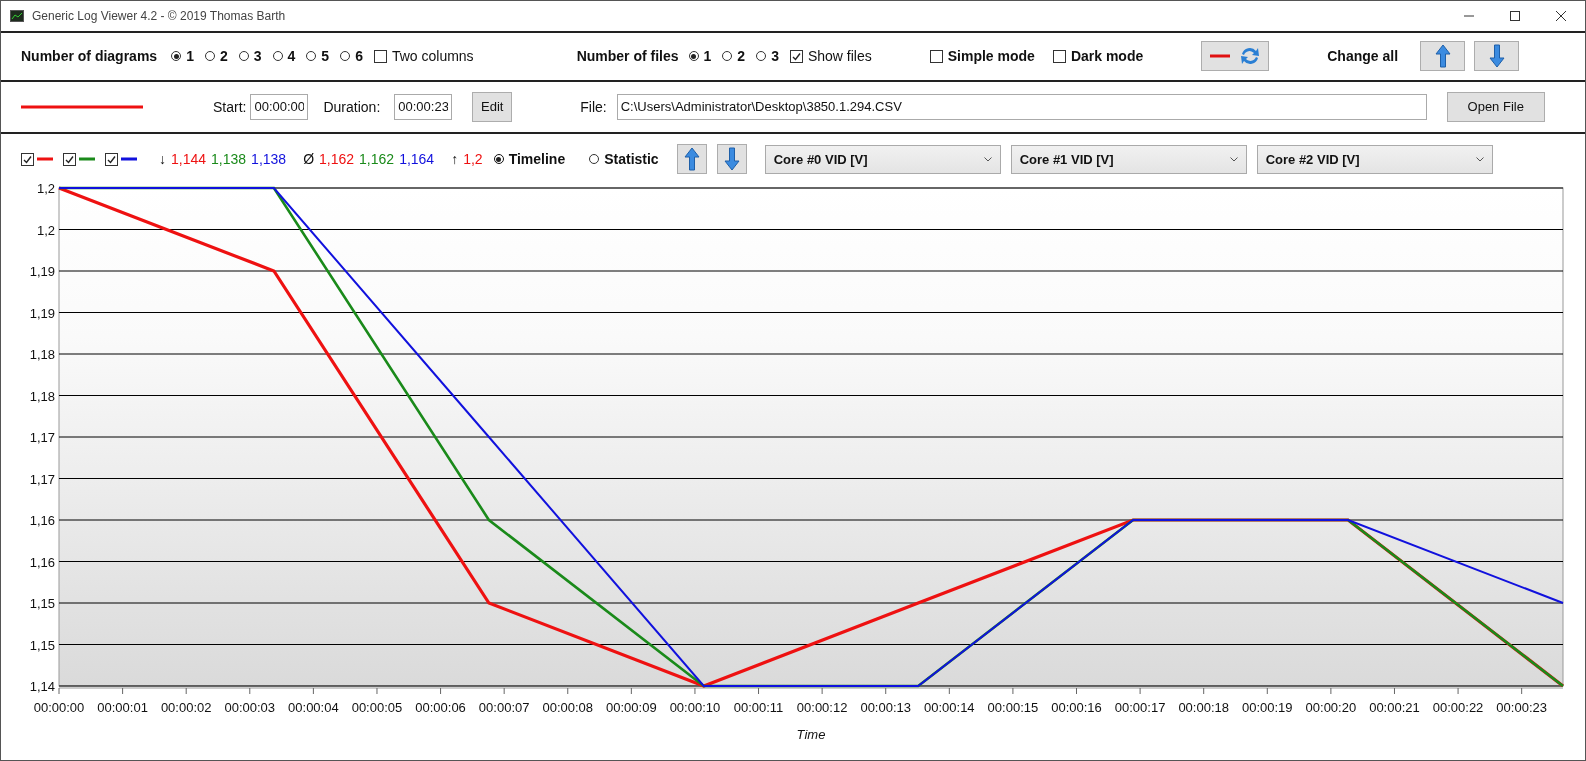 This screenshot has width=1586, height=761. What do you see at coordinates (568, 707) in the screenshot?
I see `x-tick-label: 00:00:08` at bounding box center [568, 707].